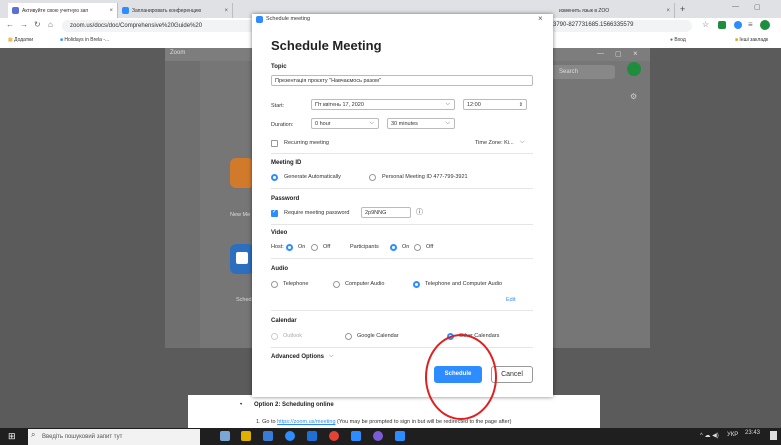 The width and height of the screenshot is (781, 445). What do you see at coordinates (522, 142) in the screenshot?
I see `chevron-down-icon: ⌵` at bounding box center [522, 142].